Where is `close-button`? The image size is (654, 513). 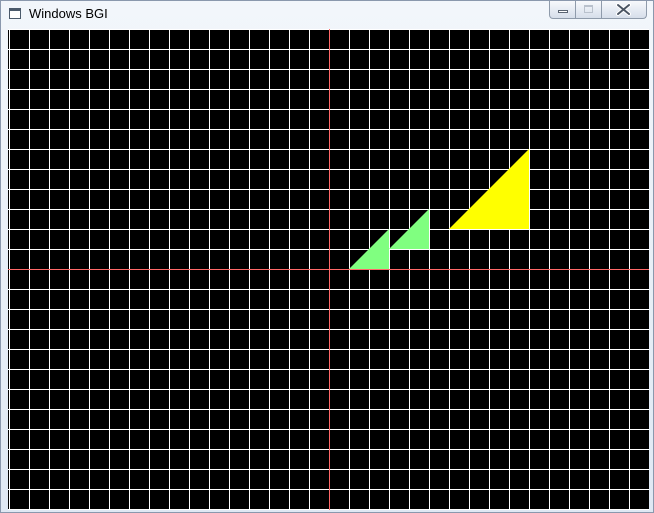
close-button is located at coordinates (624, 10).